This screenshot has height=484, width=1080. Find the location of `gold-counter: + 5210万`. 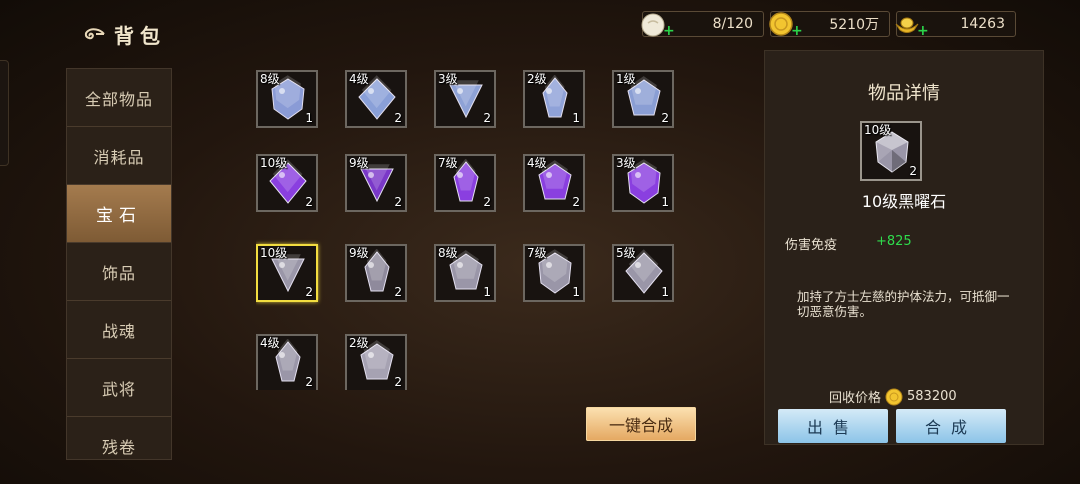

gold-counter: + 5210万 is located at coordinates (829, 24).